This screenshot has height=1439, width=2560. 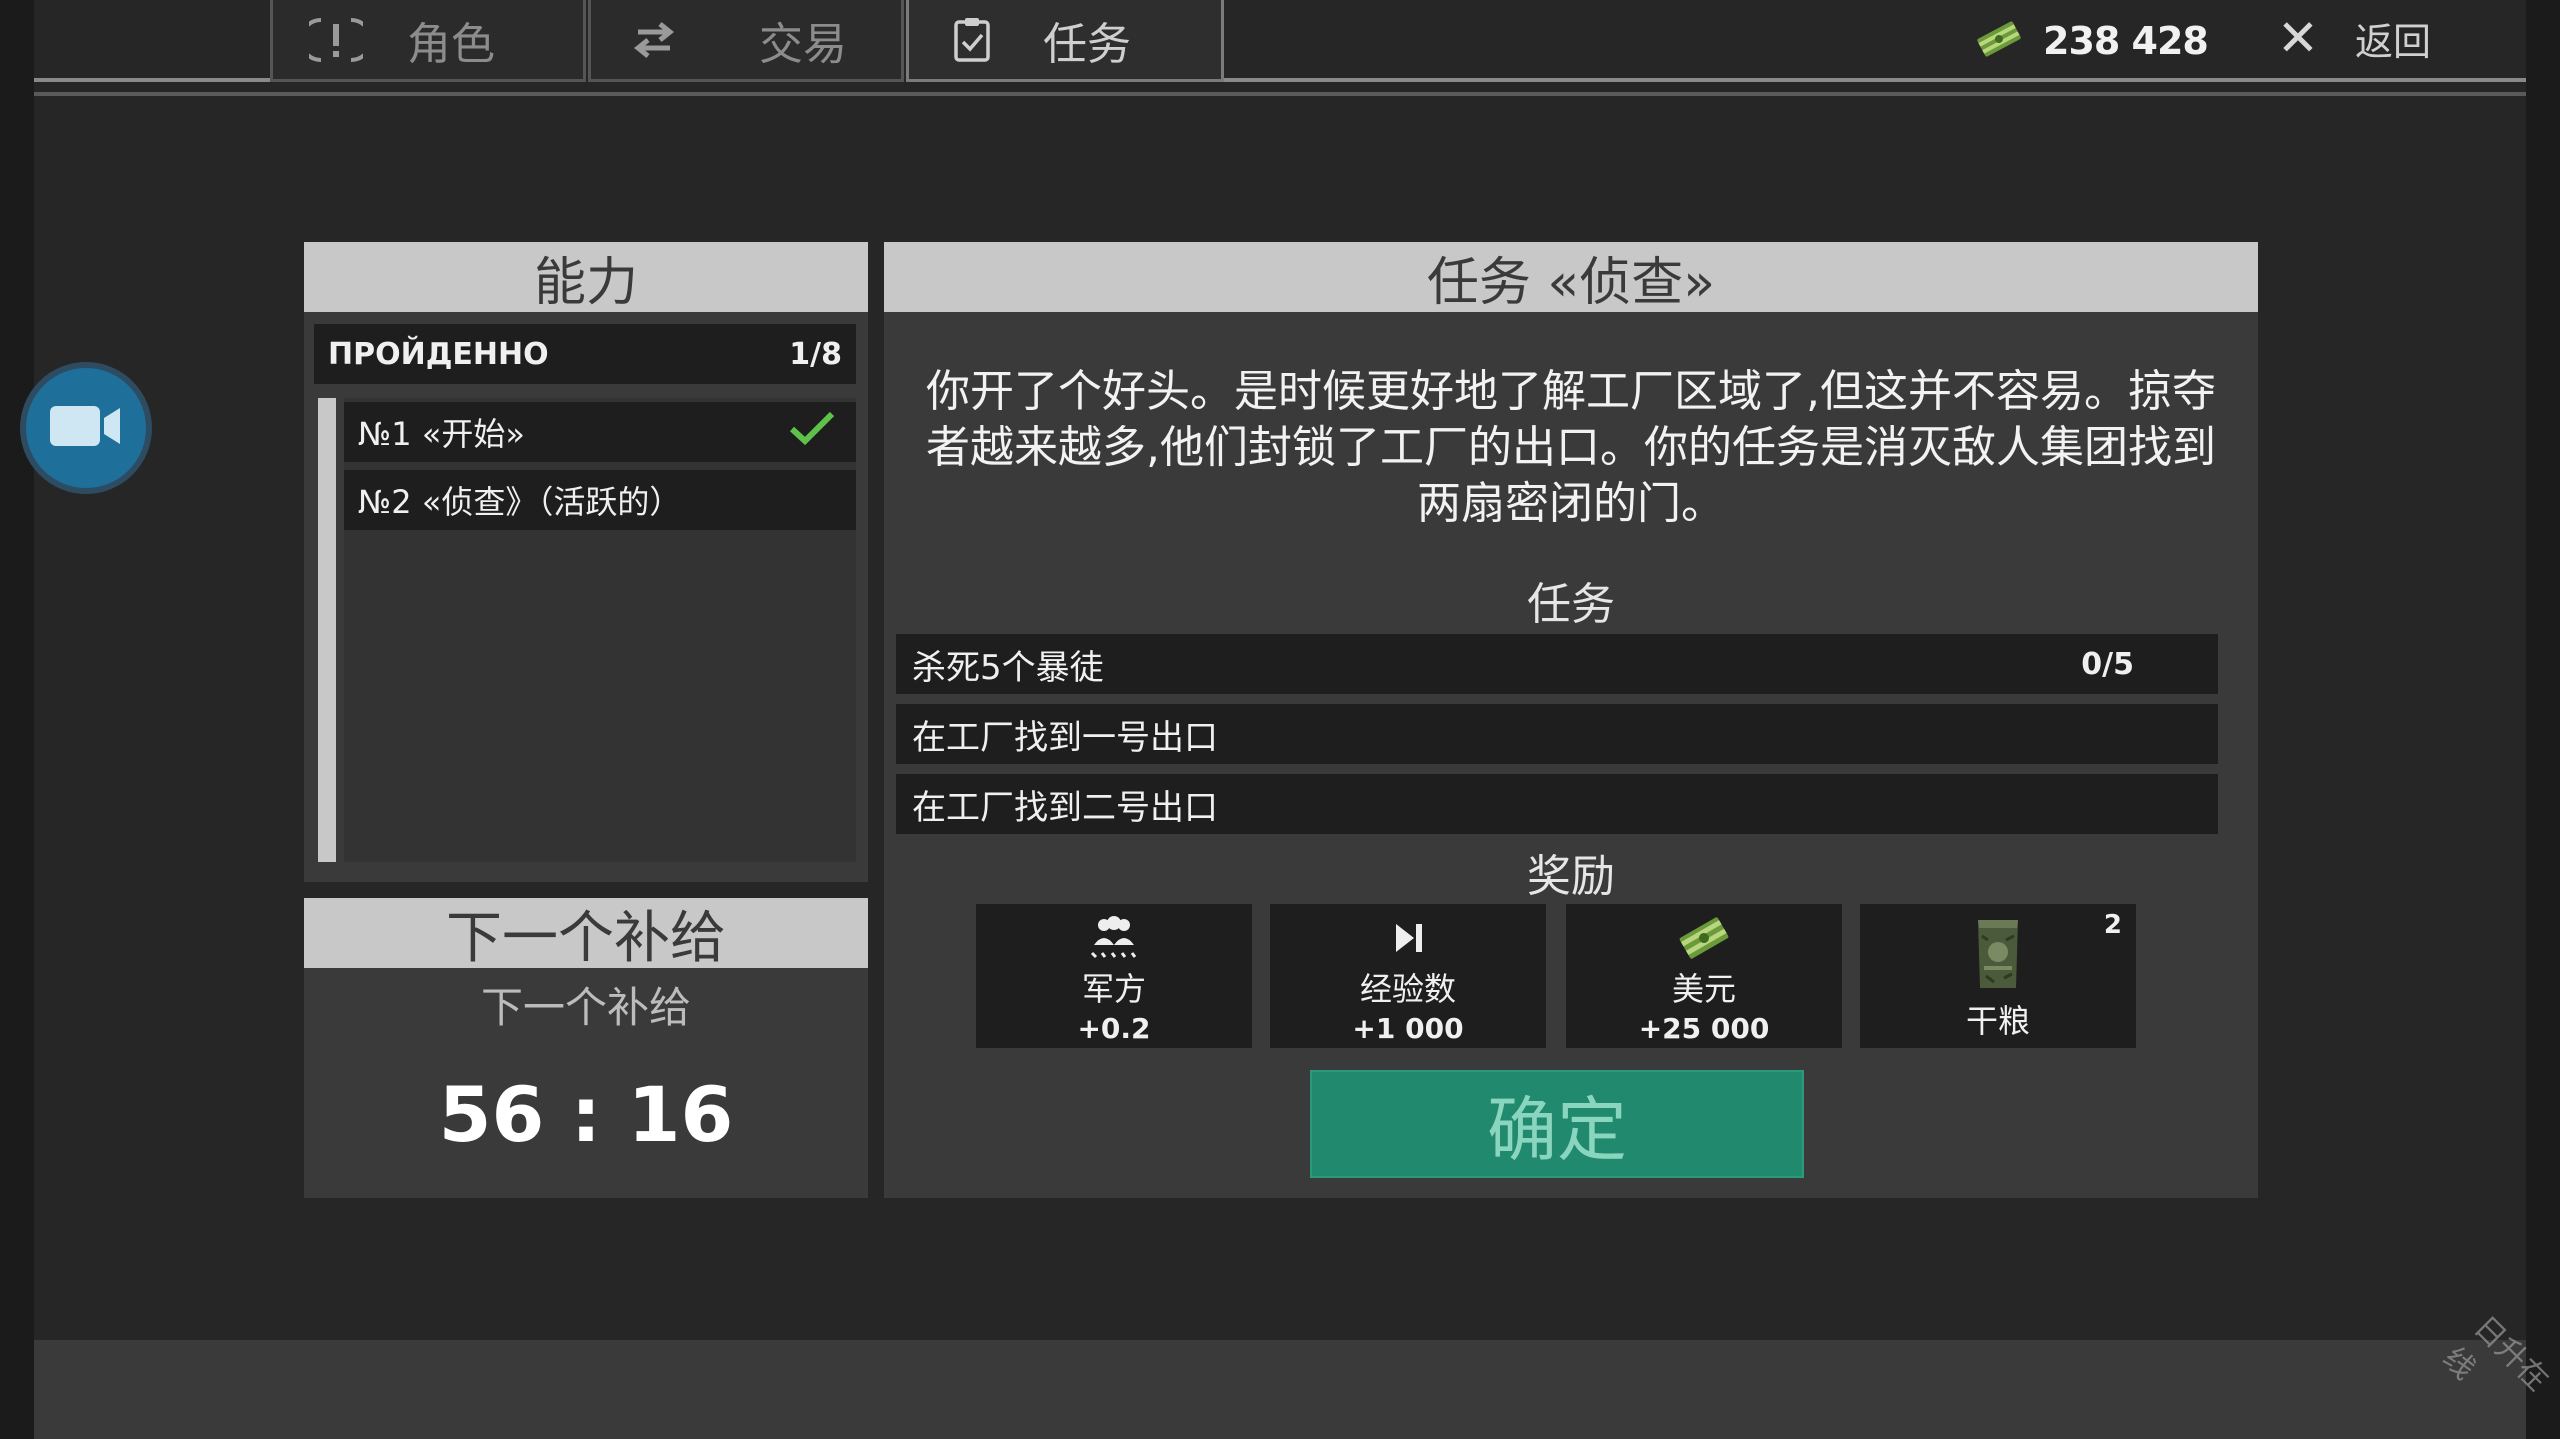 What do you see at coordinates (1408, 938) in the screenshot?
I see `experience-icon` at bounding box center [1408, 938].